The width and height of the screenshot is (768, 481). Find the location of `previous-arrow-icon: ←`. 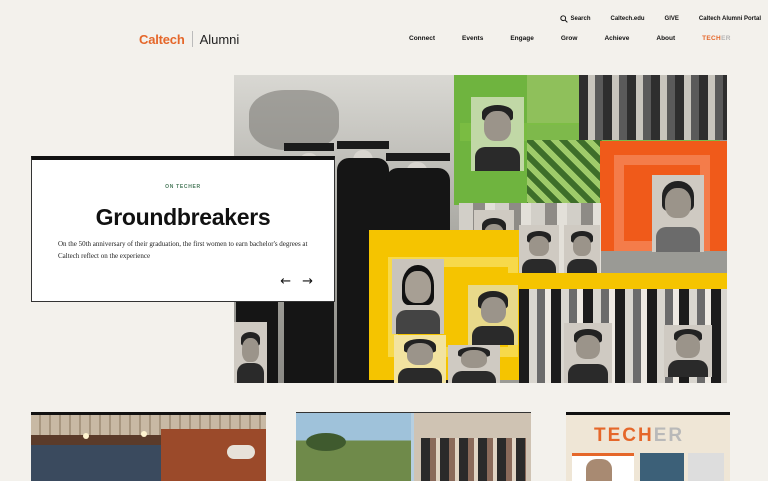

previous-arrow-icon: ← is located at coordinates (285, 281).